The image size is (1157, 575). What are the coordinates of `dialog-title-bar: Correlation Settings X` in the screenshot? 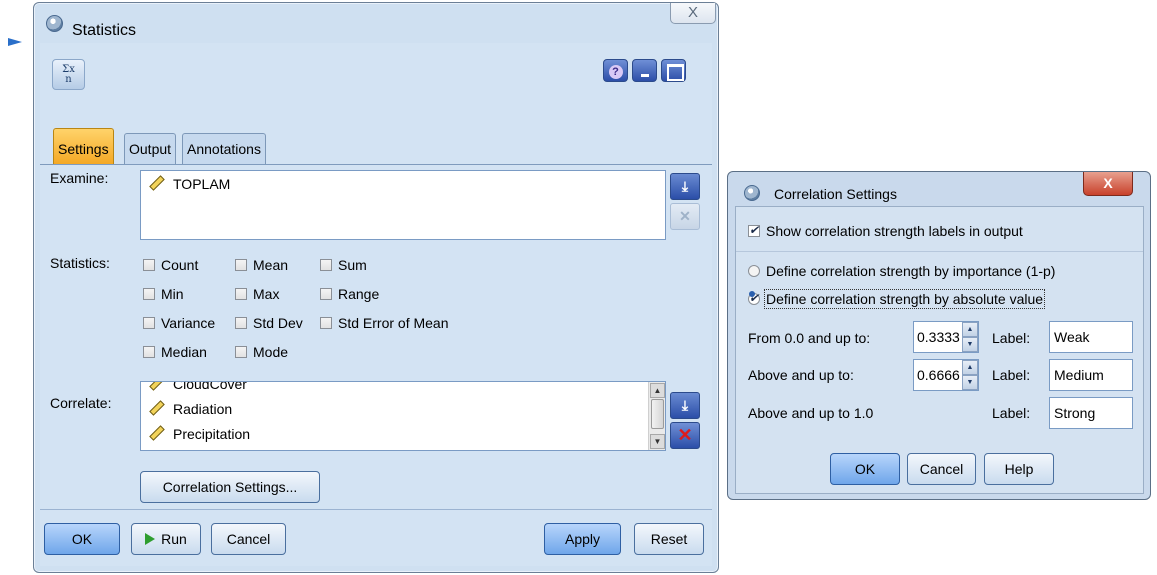 It's located at (939, 189).